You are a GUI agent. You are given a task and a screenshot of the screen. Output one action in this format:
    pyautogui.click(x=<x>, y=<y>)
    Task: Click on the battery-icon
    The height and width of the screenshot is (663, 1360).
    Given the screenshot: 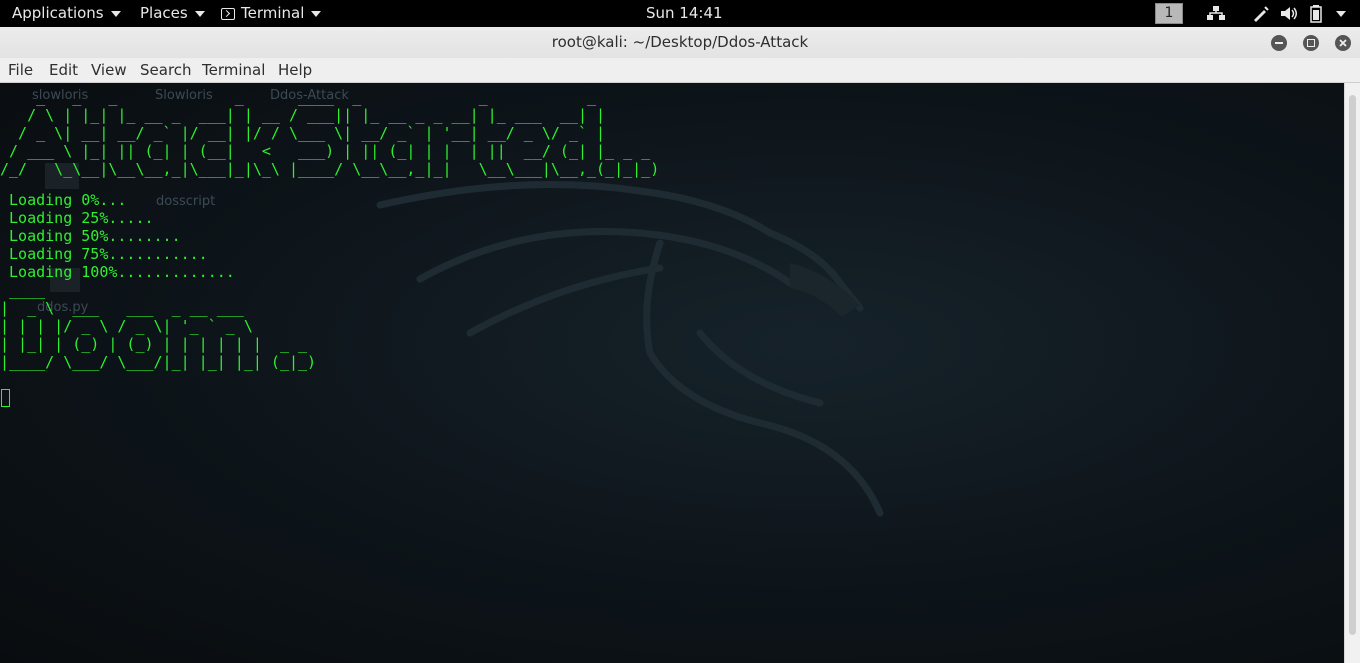 What is the action you would take?
    pyautogui.click(x=1316, y=13)
    